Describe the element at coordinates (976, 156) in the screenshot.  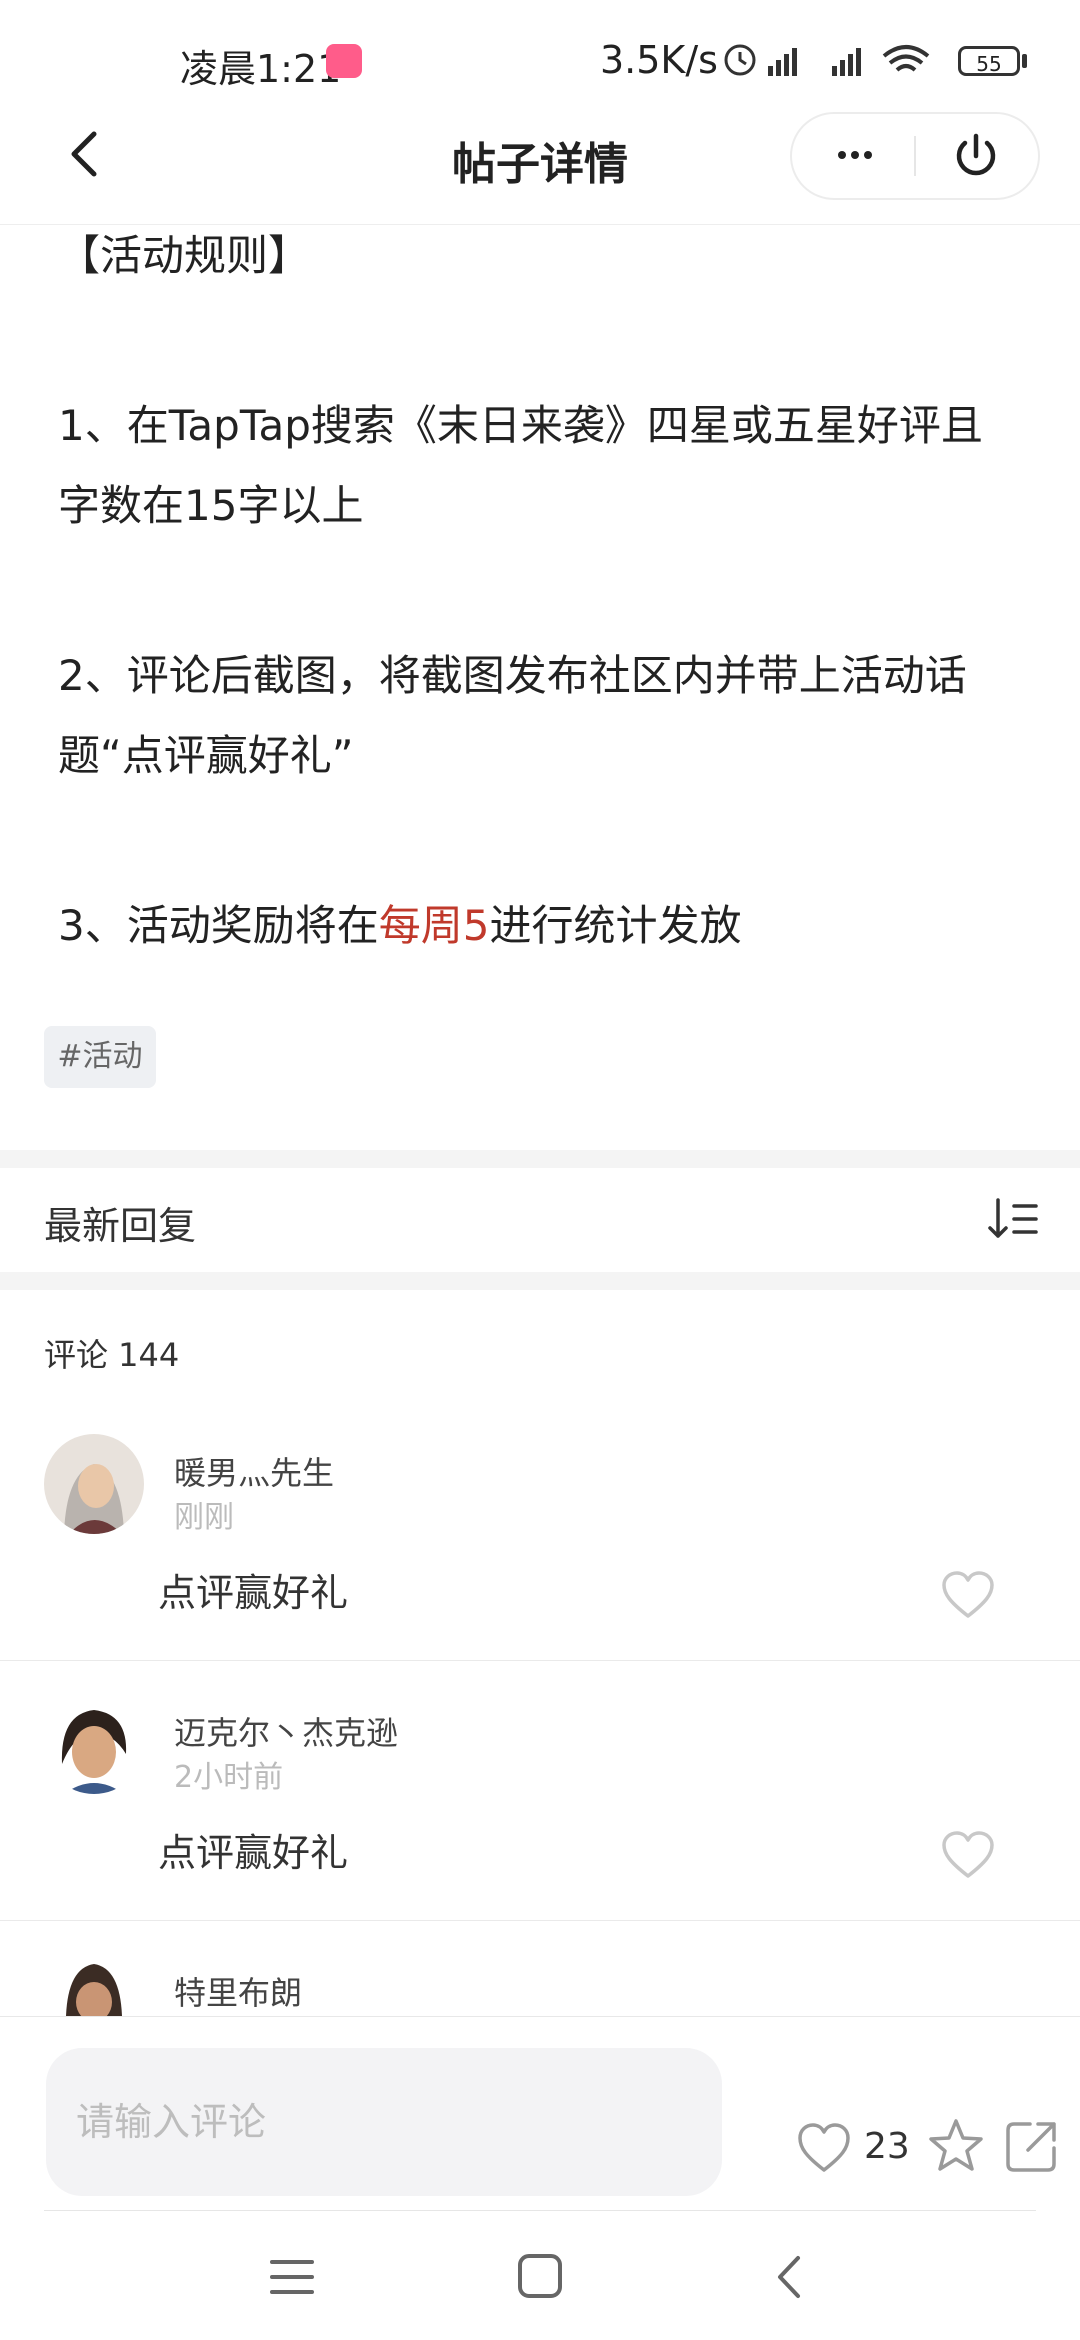
I see `power-icon` at that location.